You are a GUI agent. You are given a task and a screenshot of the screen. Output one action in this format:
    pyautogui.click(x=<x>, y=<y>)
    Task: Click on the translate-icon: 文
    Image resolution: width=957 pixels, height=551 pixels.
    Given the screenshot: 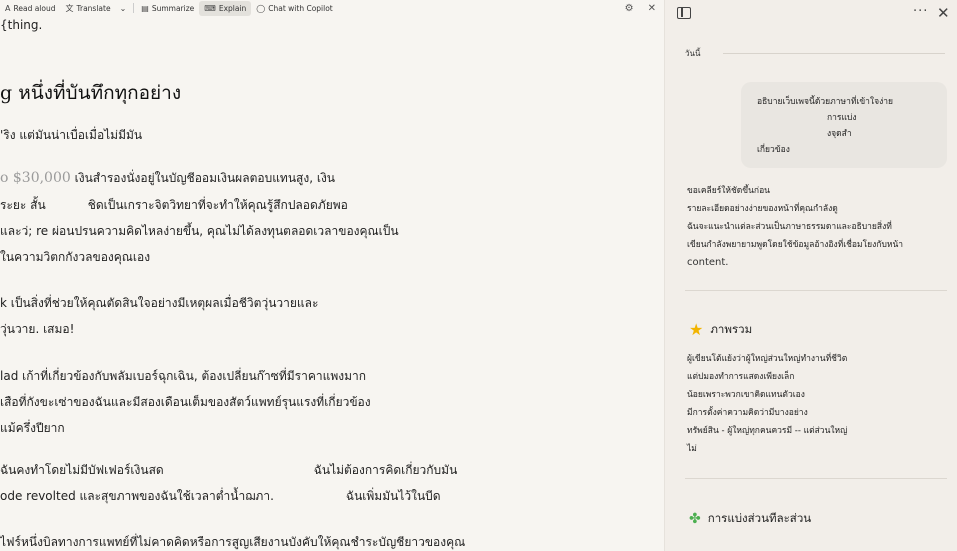 What is the action you would take?
    pyautogui.click(x=69, y=8)
    